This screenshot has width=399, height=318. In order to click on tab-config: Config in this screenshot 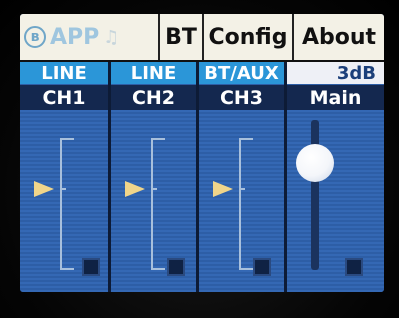, I will do `click(247, 37)`.